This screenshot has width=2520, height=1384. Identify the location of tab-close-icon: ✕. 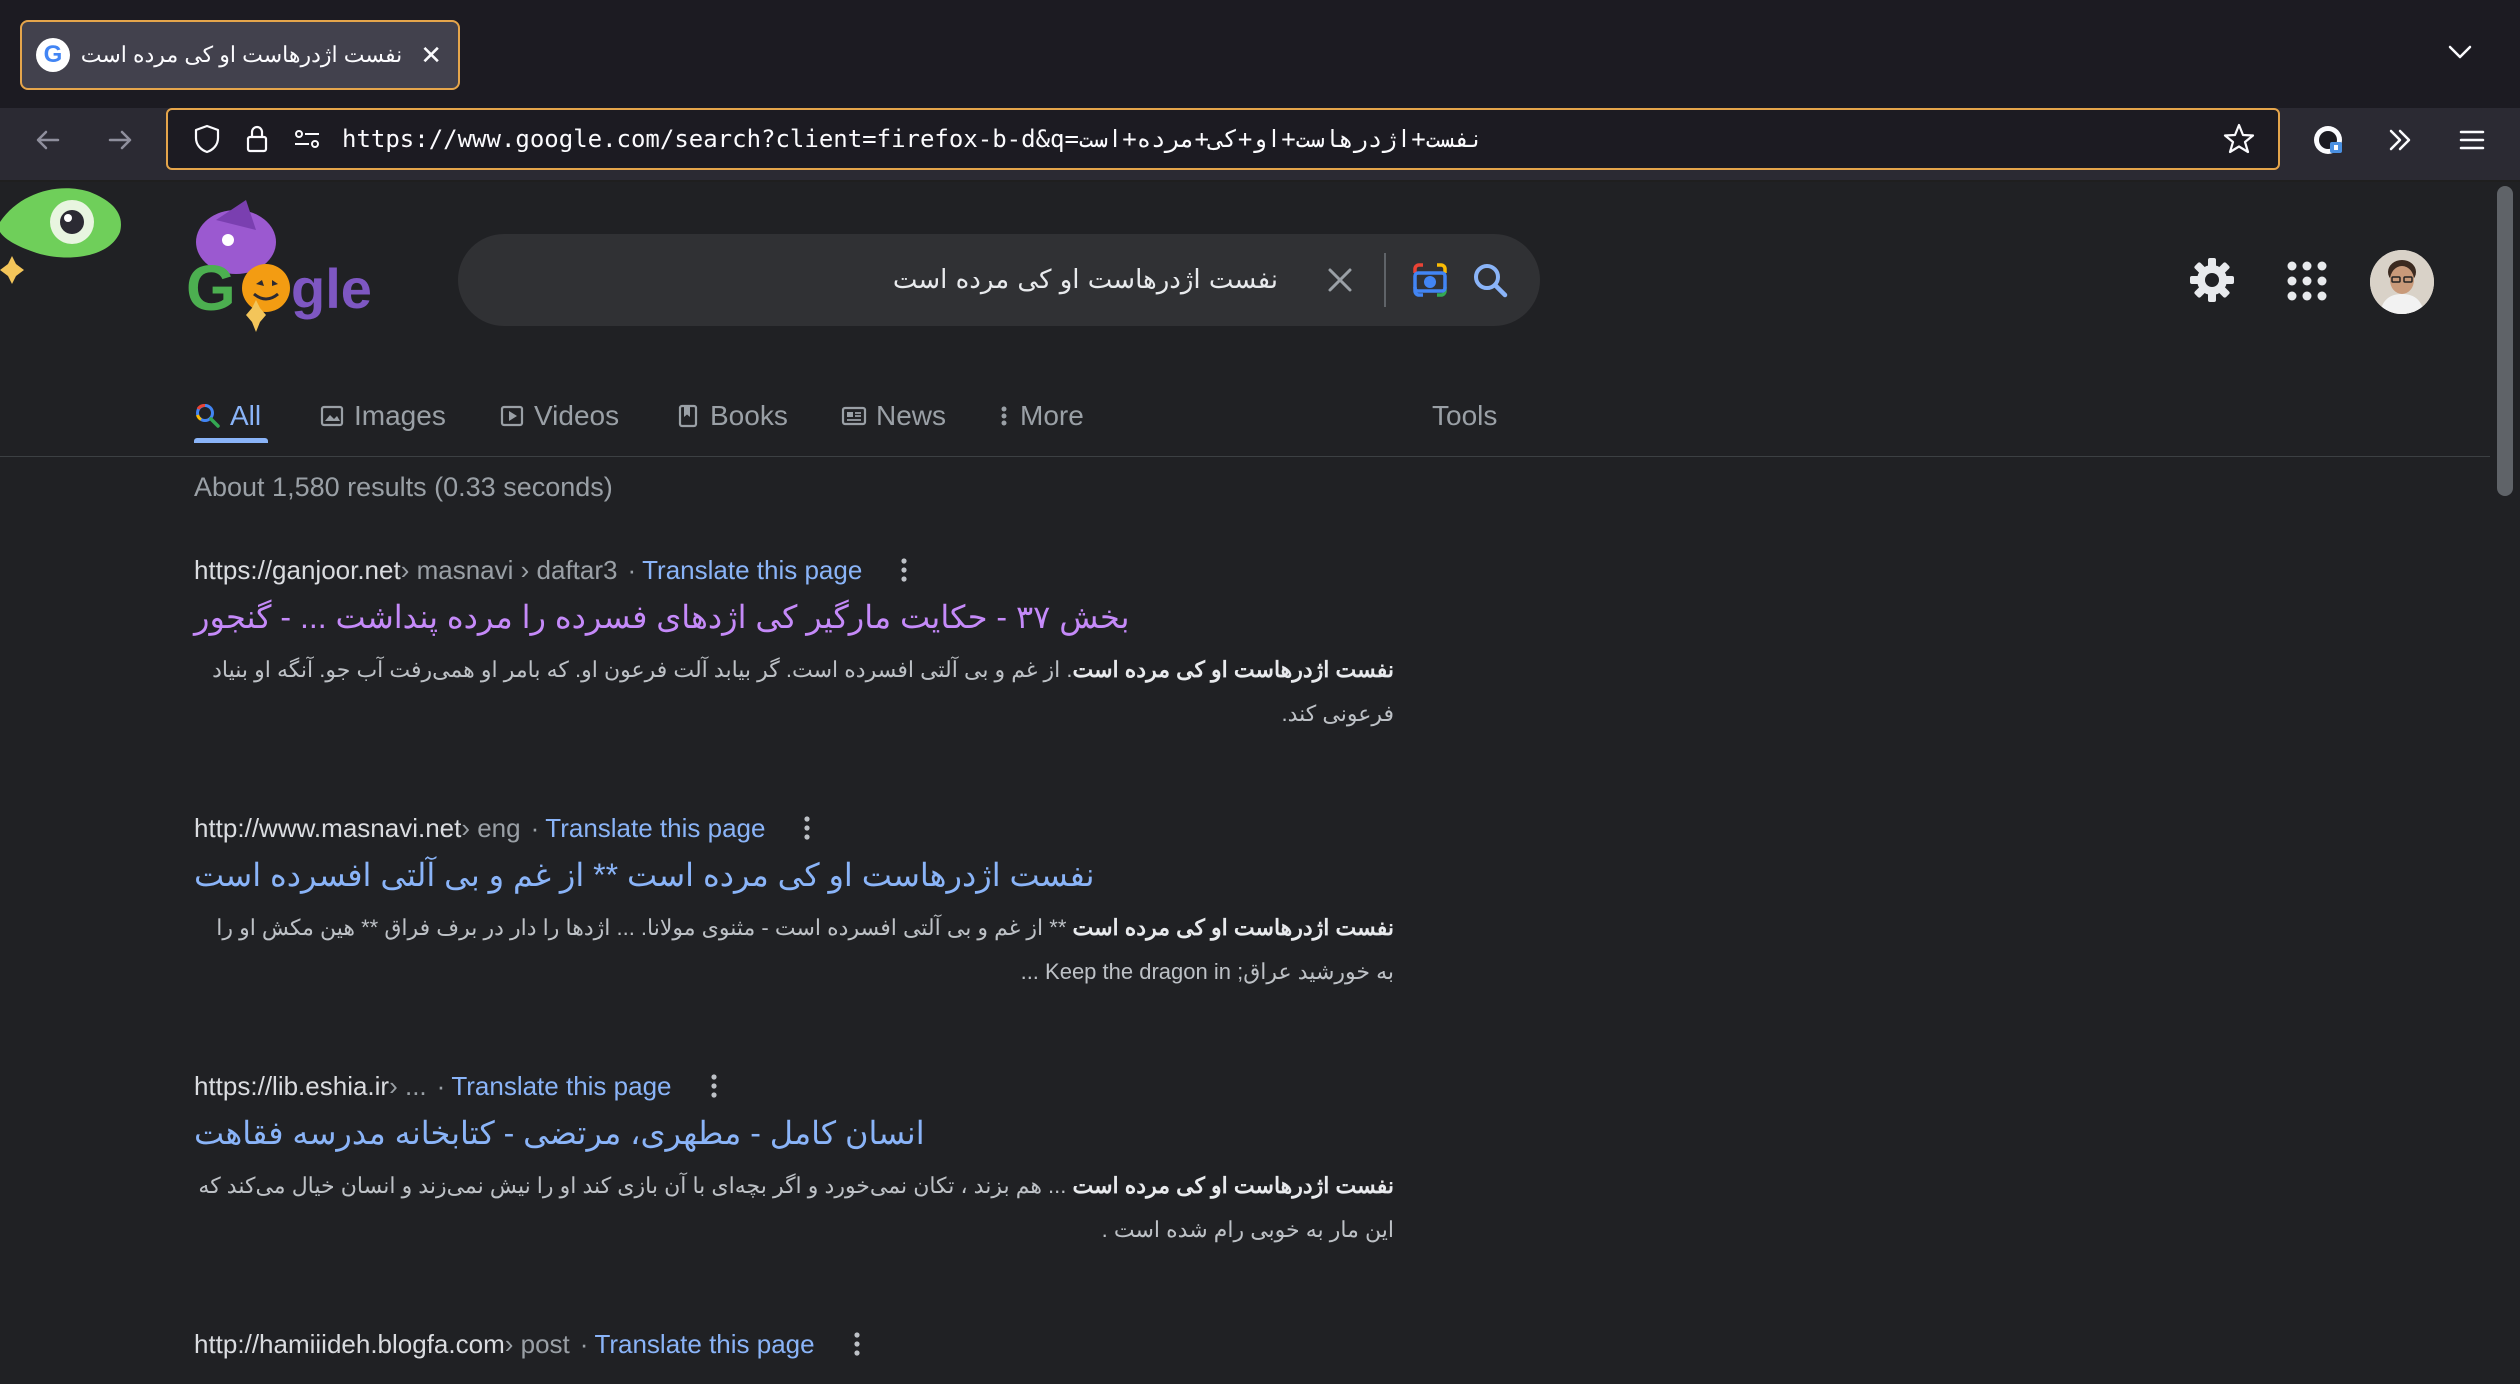
(431, 55).